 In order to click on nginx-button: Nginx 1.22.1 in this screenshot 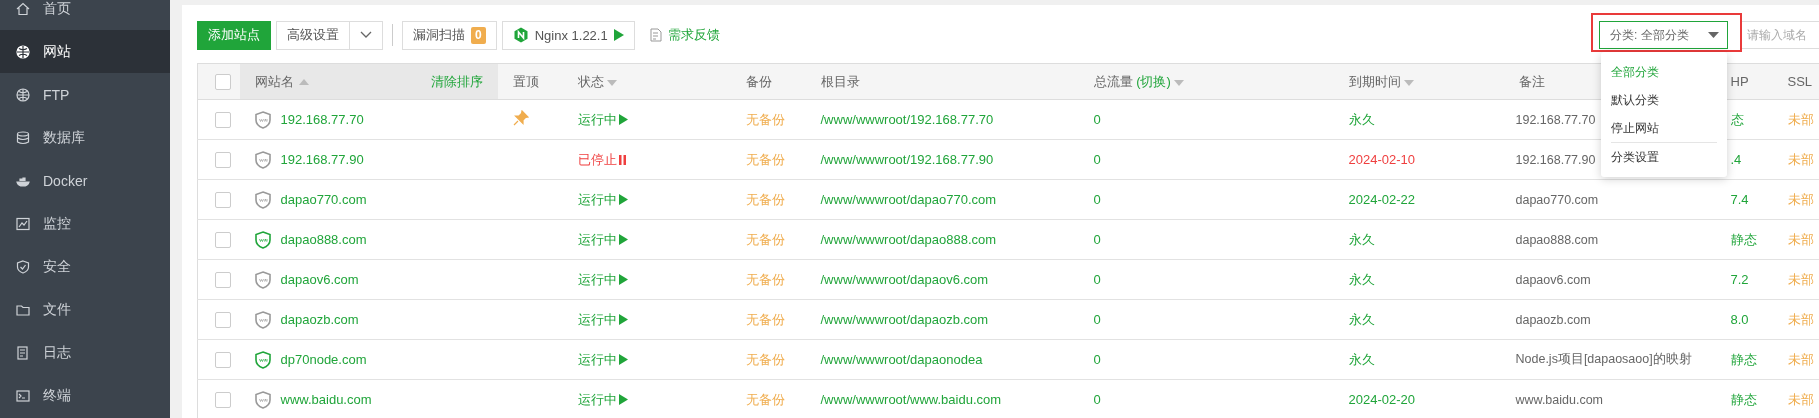, I will do `click(568, 35)`.